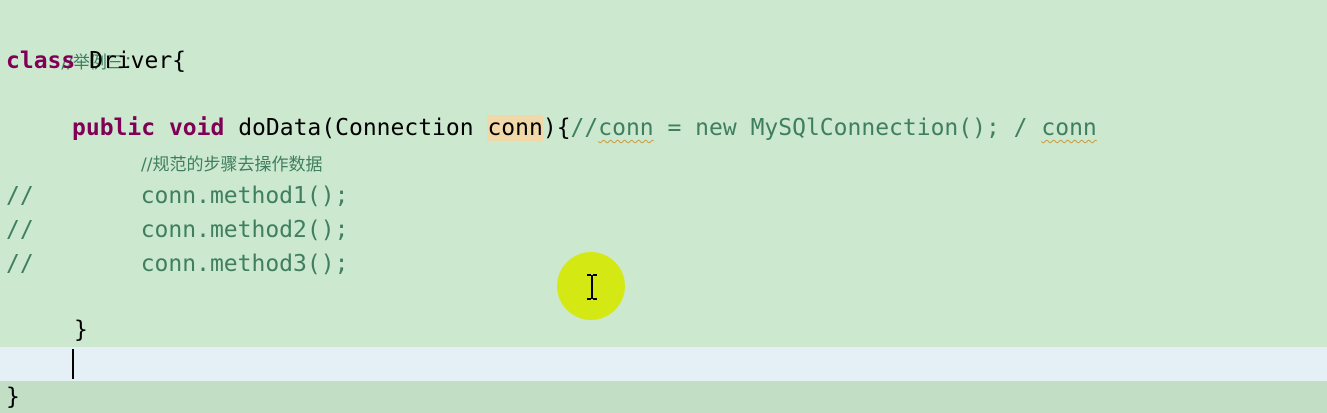 Image resolution: width=1327 pixels, height=413 pixels. Describe the element at coordinates (41, 61) in the screenshot. I see `keyword-class: class` at that location.